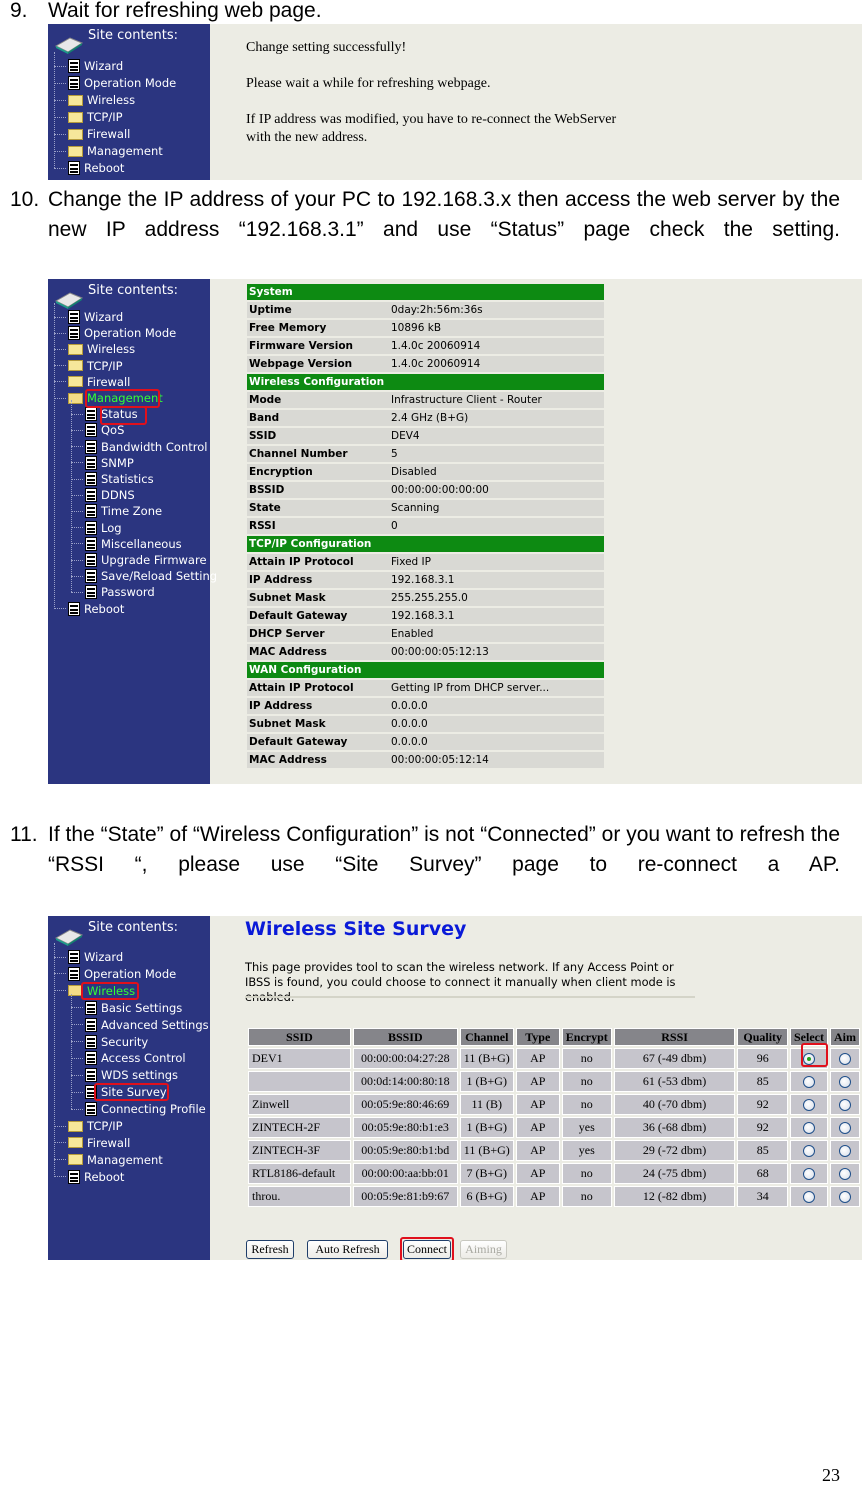  I want to click on sidebar-item-password: Password, so click(113, 592).